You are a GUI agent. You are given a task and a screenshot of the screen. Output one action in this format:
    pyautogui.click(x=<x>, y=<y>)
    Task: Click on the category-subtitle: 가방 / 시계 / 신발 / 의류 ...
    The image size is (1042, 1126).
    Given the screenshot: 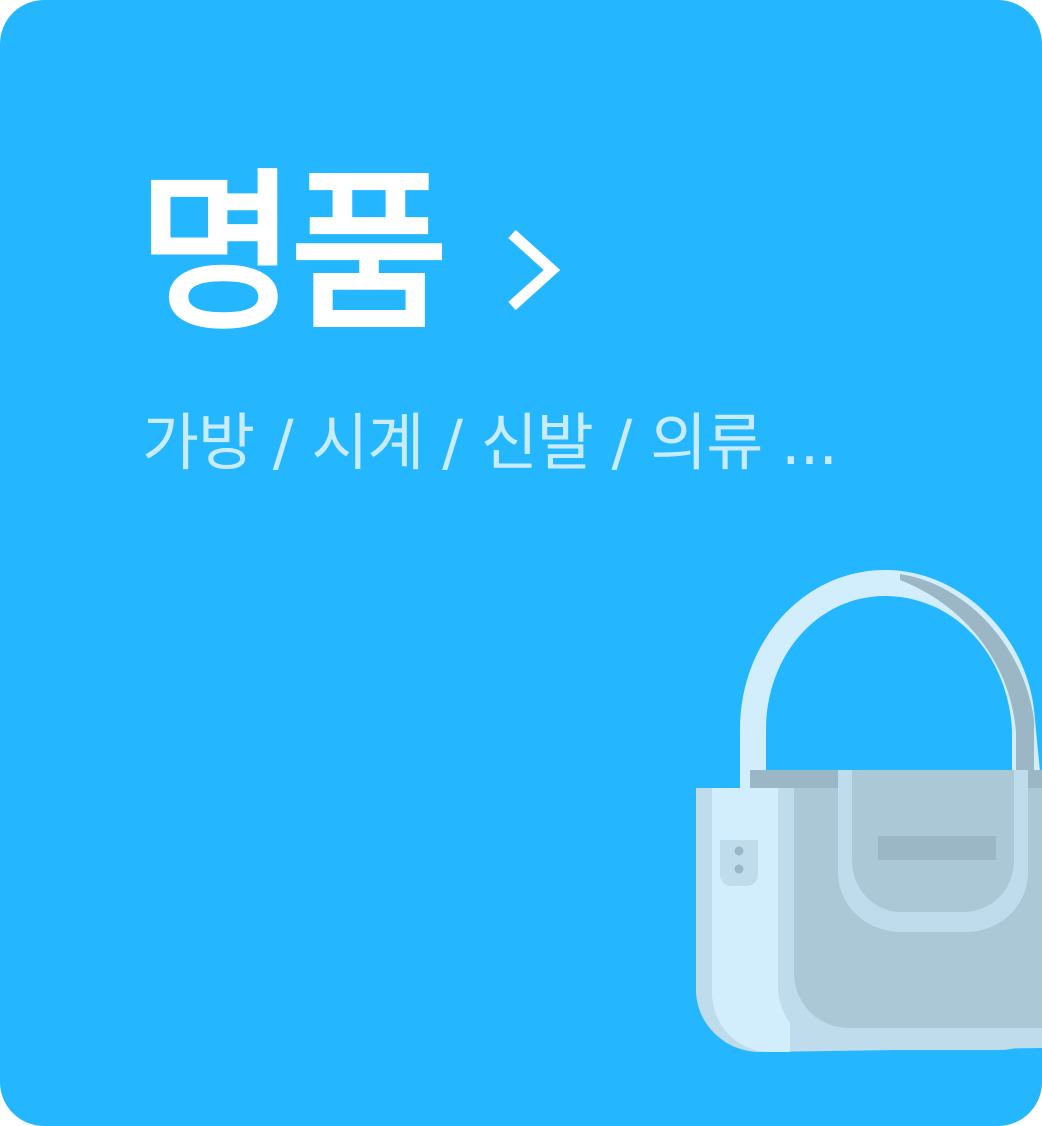 What is the action you would take?
    pyautogui.click(x=490, y=442)
    